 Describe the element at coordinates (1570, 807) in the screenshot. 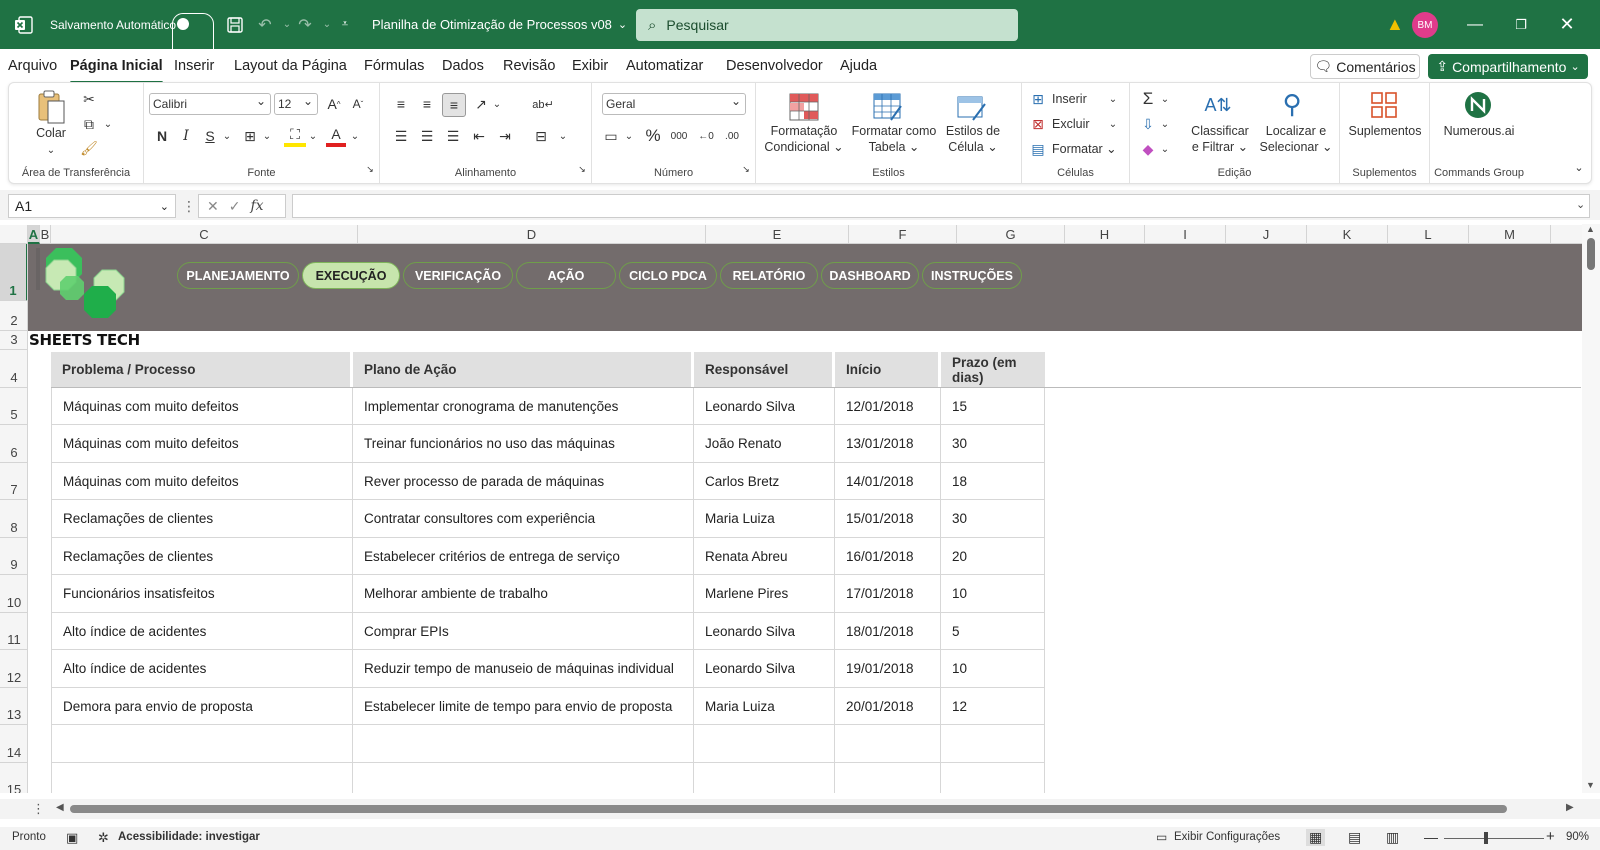

I see `scroll-right-icon: ▶` at that location.